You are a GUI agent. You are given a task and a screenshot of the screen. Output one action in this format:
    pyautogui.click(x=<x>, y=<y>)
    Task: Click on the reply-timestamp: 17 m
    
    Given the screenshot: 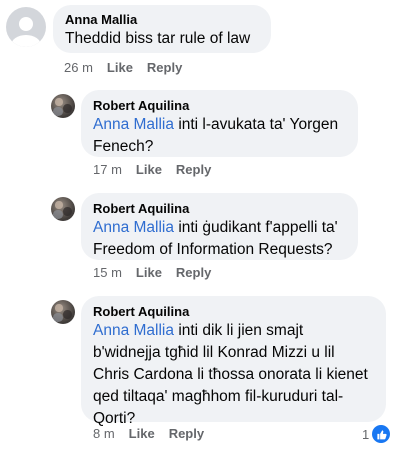 What is the action you would take?
    pyautogui.click(x=107, y=169)
    